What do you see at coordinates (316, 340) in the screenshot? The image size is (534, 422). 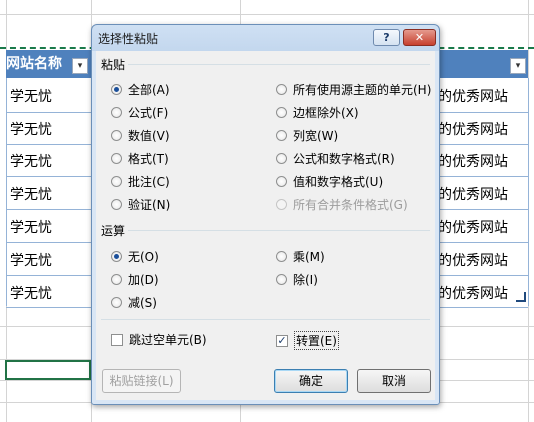 I see `checkbox-label: 转置(E)` at bounding box center [316, 340].